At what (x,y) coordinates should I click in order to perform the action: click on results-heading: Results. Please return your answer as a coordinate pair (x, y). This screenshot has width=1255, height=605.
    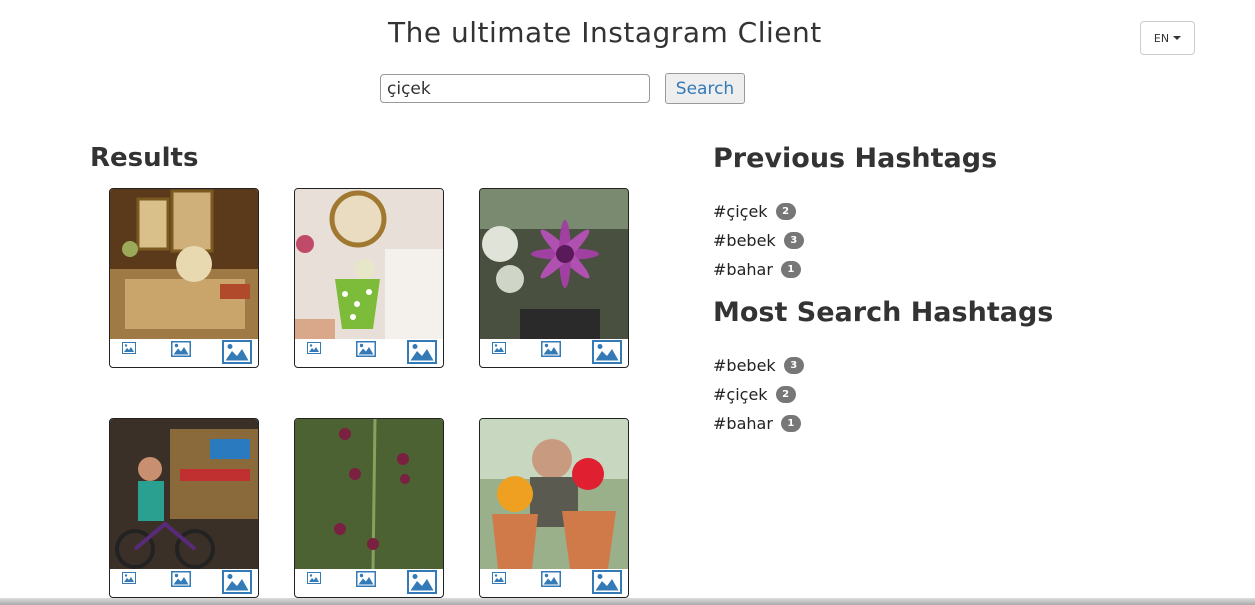
    Looking at the image, I should click on (144, 158).